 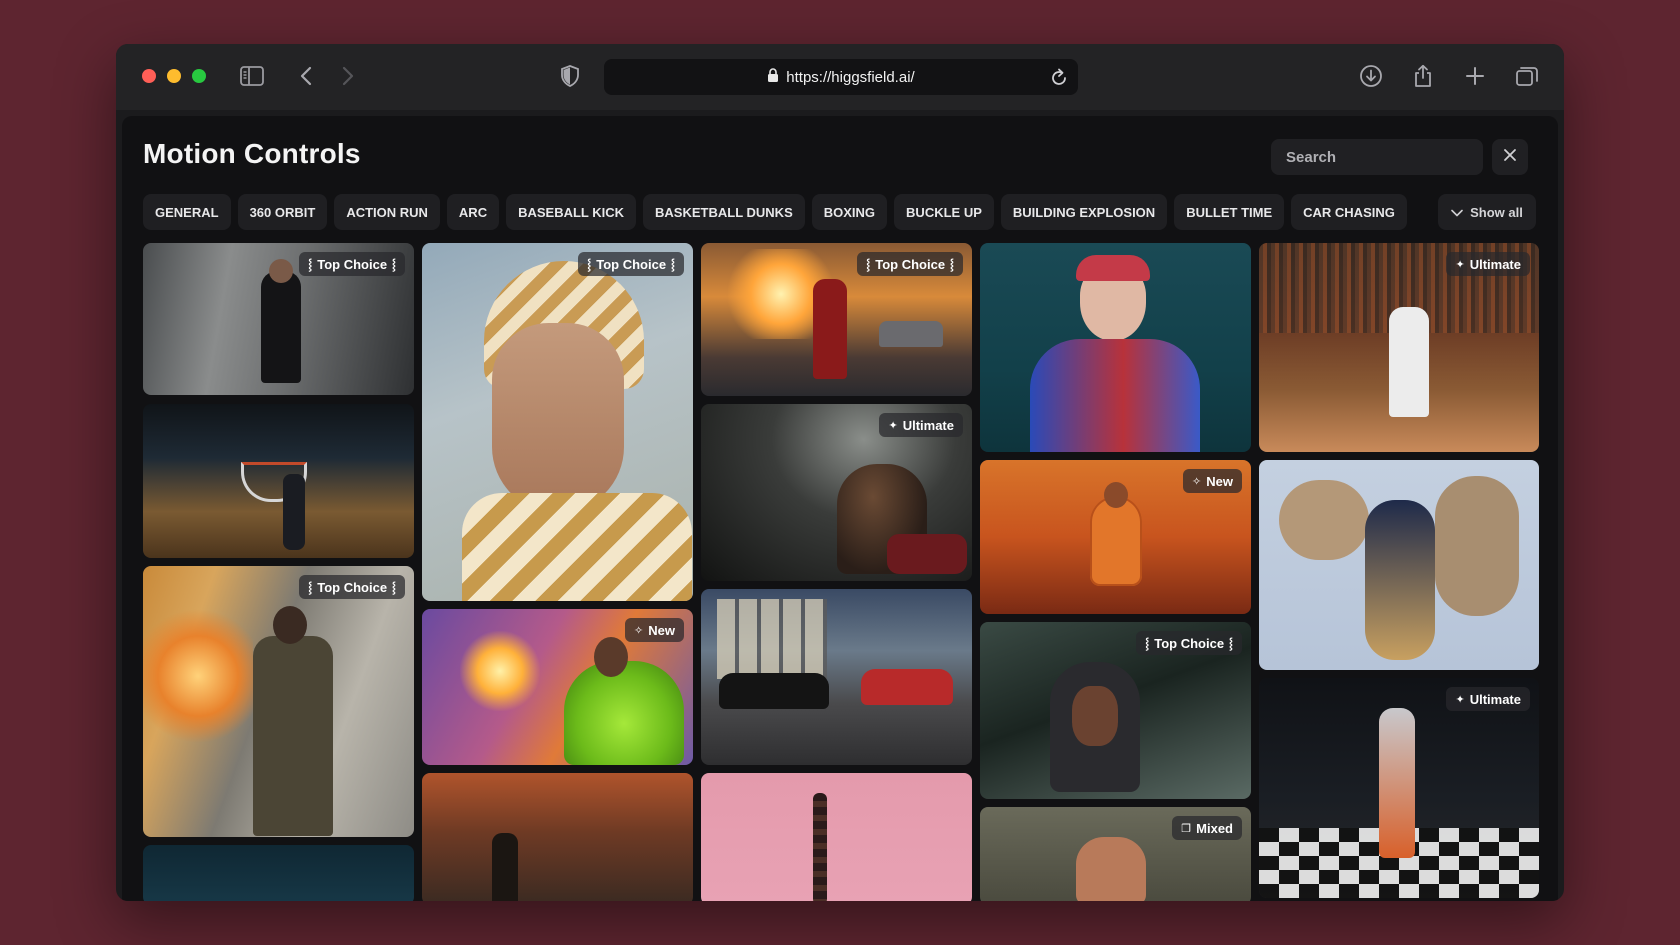 I want to click on copy-icon: ❐, so click(x=1186, y=828).